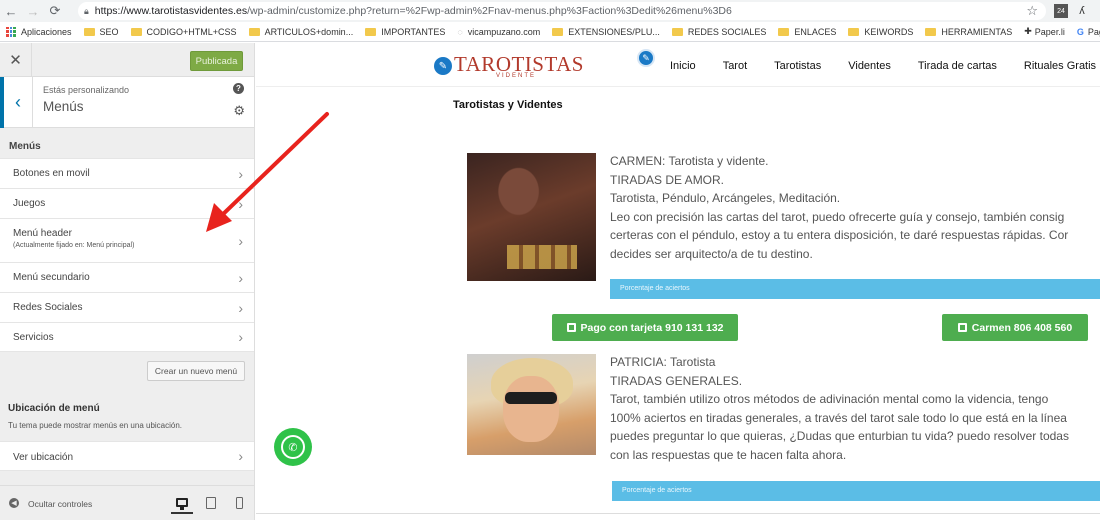  I want to click on bookmark-folder: IMPORTANTES, so click(405, 32).